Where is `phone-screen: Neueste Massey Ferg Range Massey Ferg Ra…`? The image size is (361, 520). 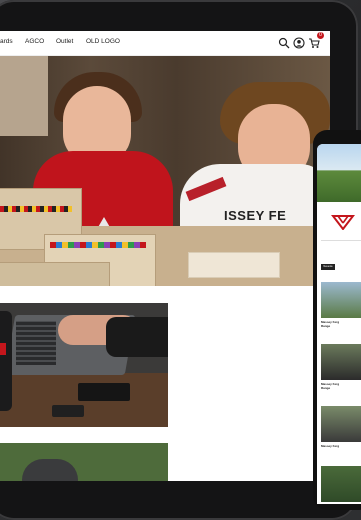 phone-screen: Neueste Massey Ferg Range Massey Ferg Ra… is located at coordinates (339, 324).